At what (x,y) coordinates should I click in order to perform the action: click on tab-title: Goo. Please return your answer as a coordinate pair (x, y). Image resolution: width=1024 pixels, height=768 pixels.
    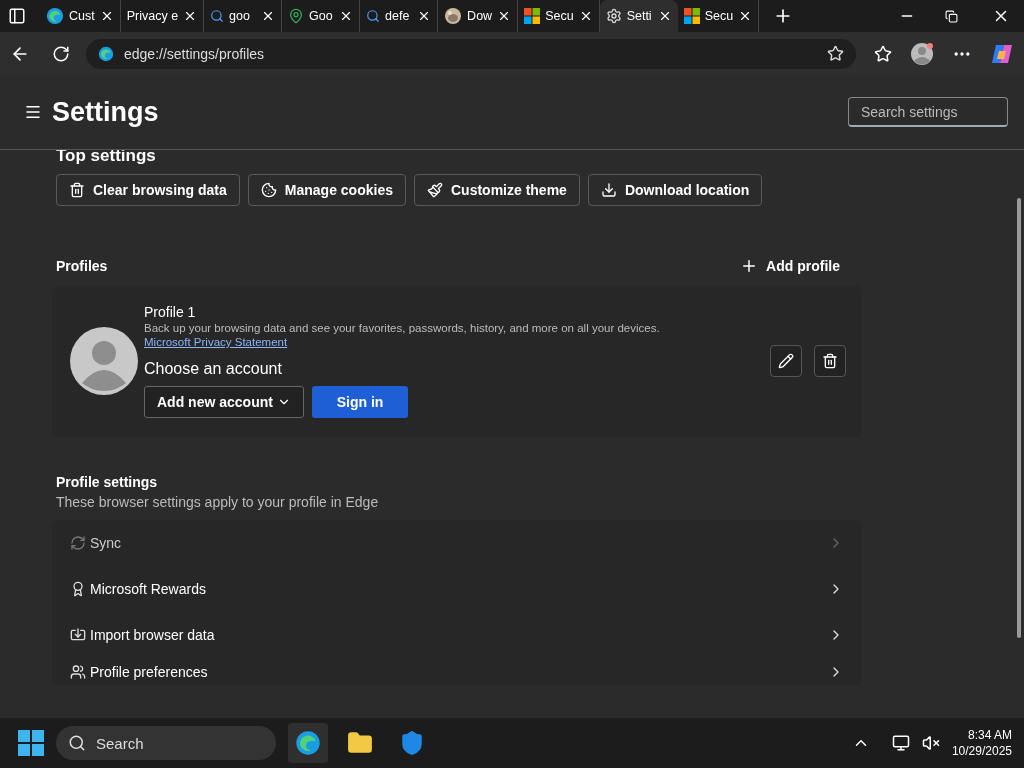
    Looking at the image, I should click on (321, 16).